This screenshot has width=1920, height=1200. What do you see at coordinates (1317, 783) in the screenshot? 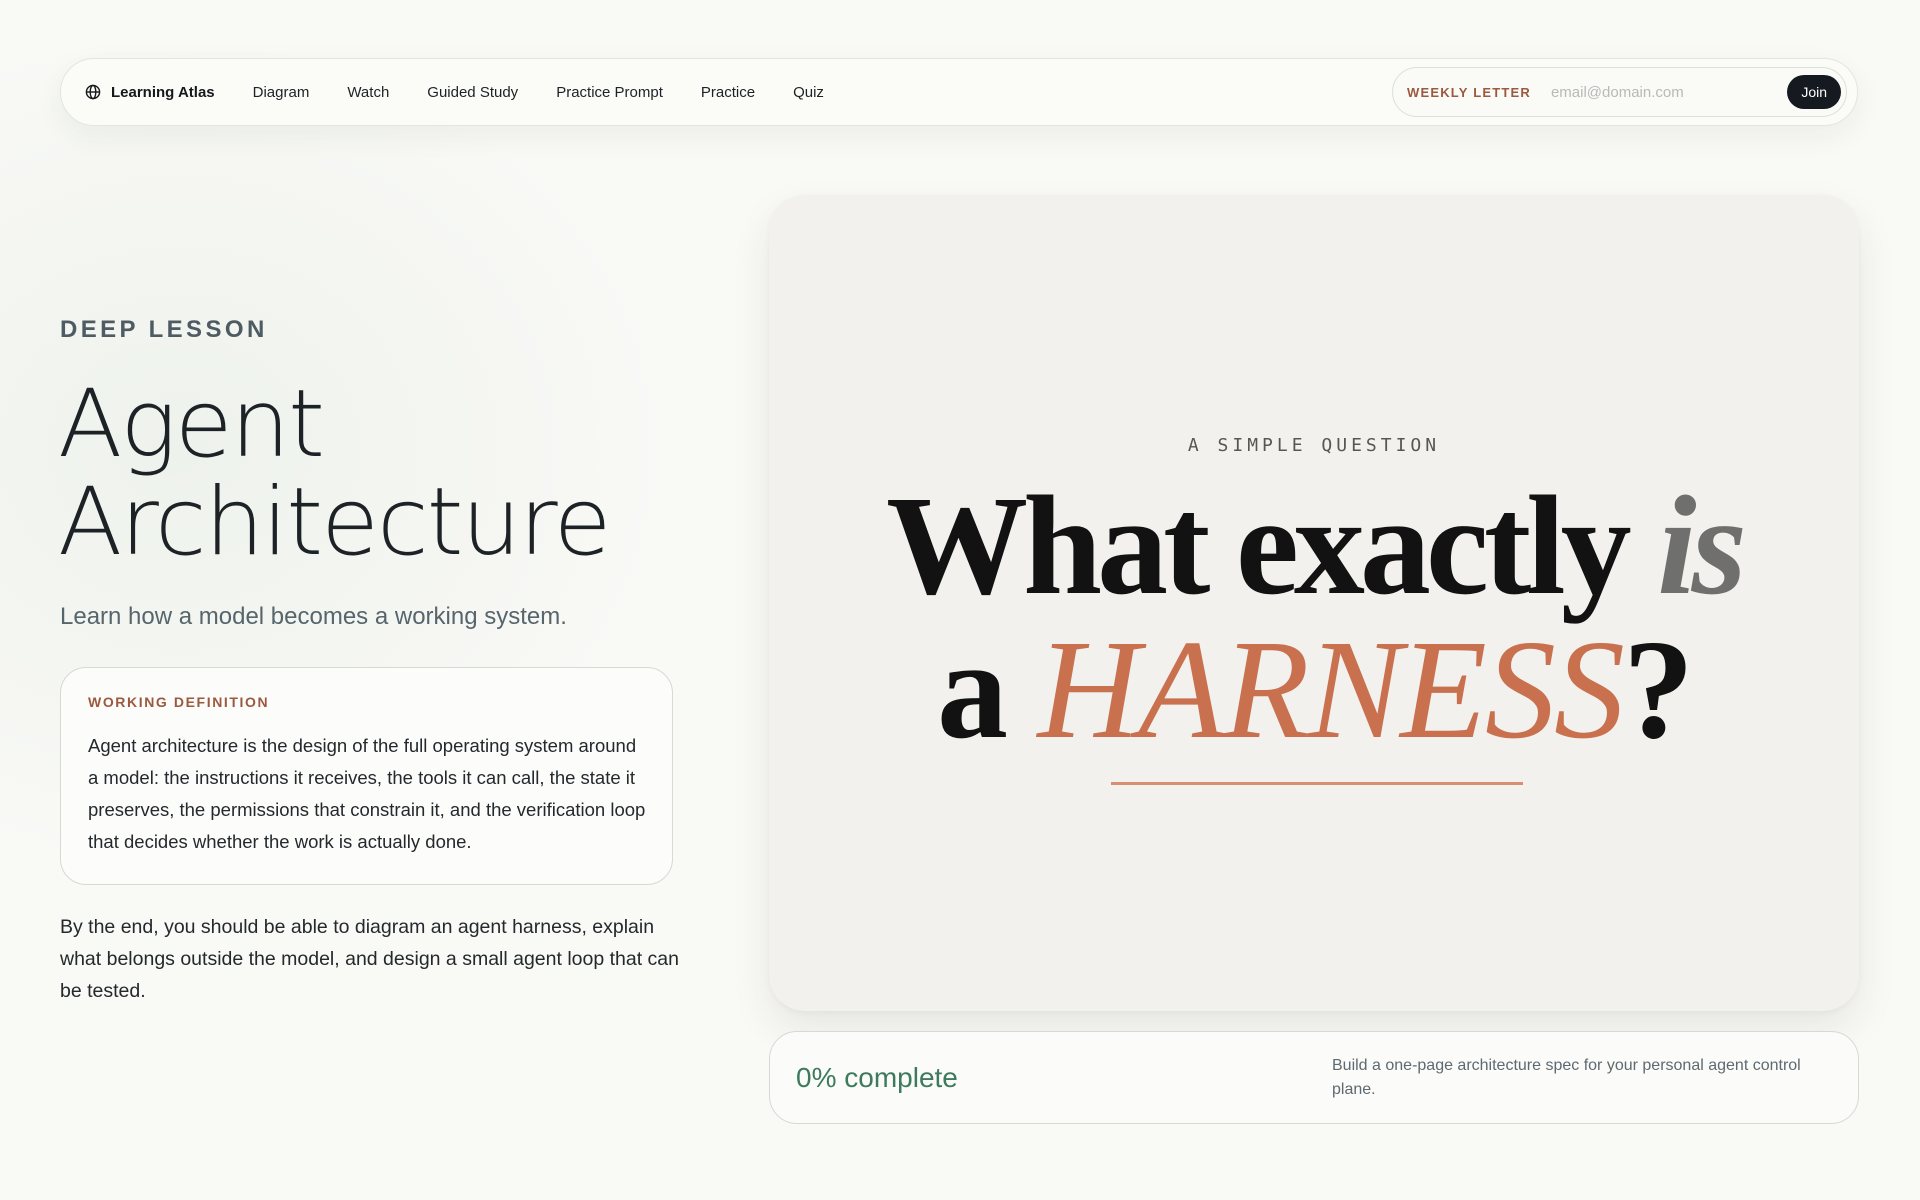
I see `video-underline` at bounding box center [1317, 783].